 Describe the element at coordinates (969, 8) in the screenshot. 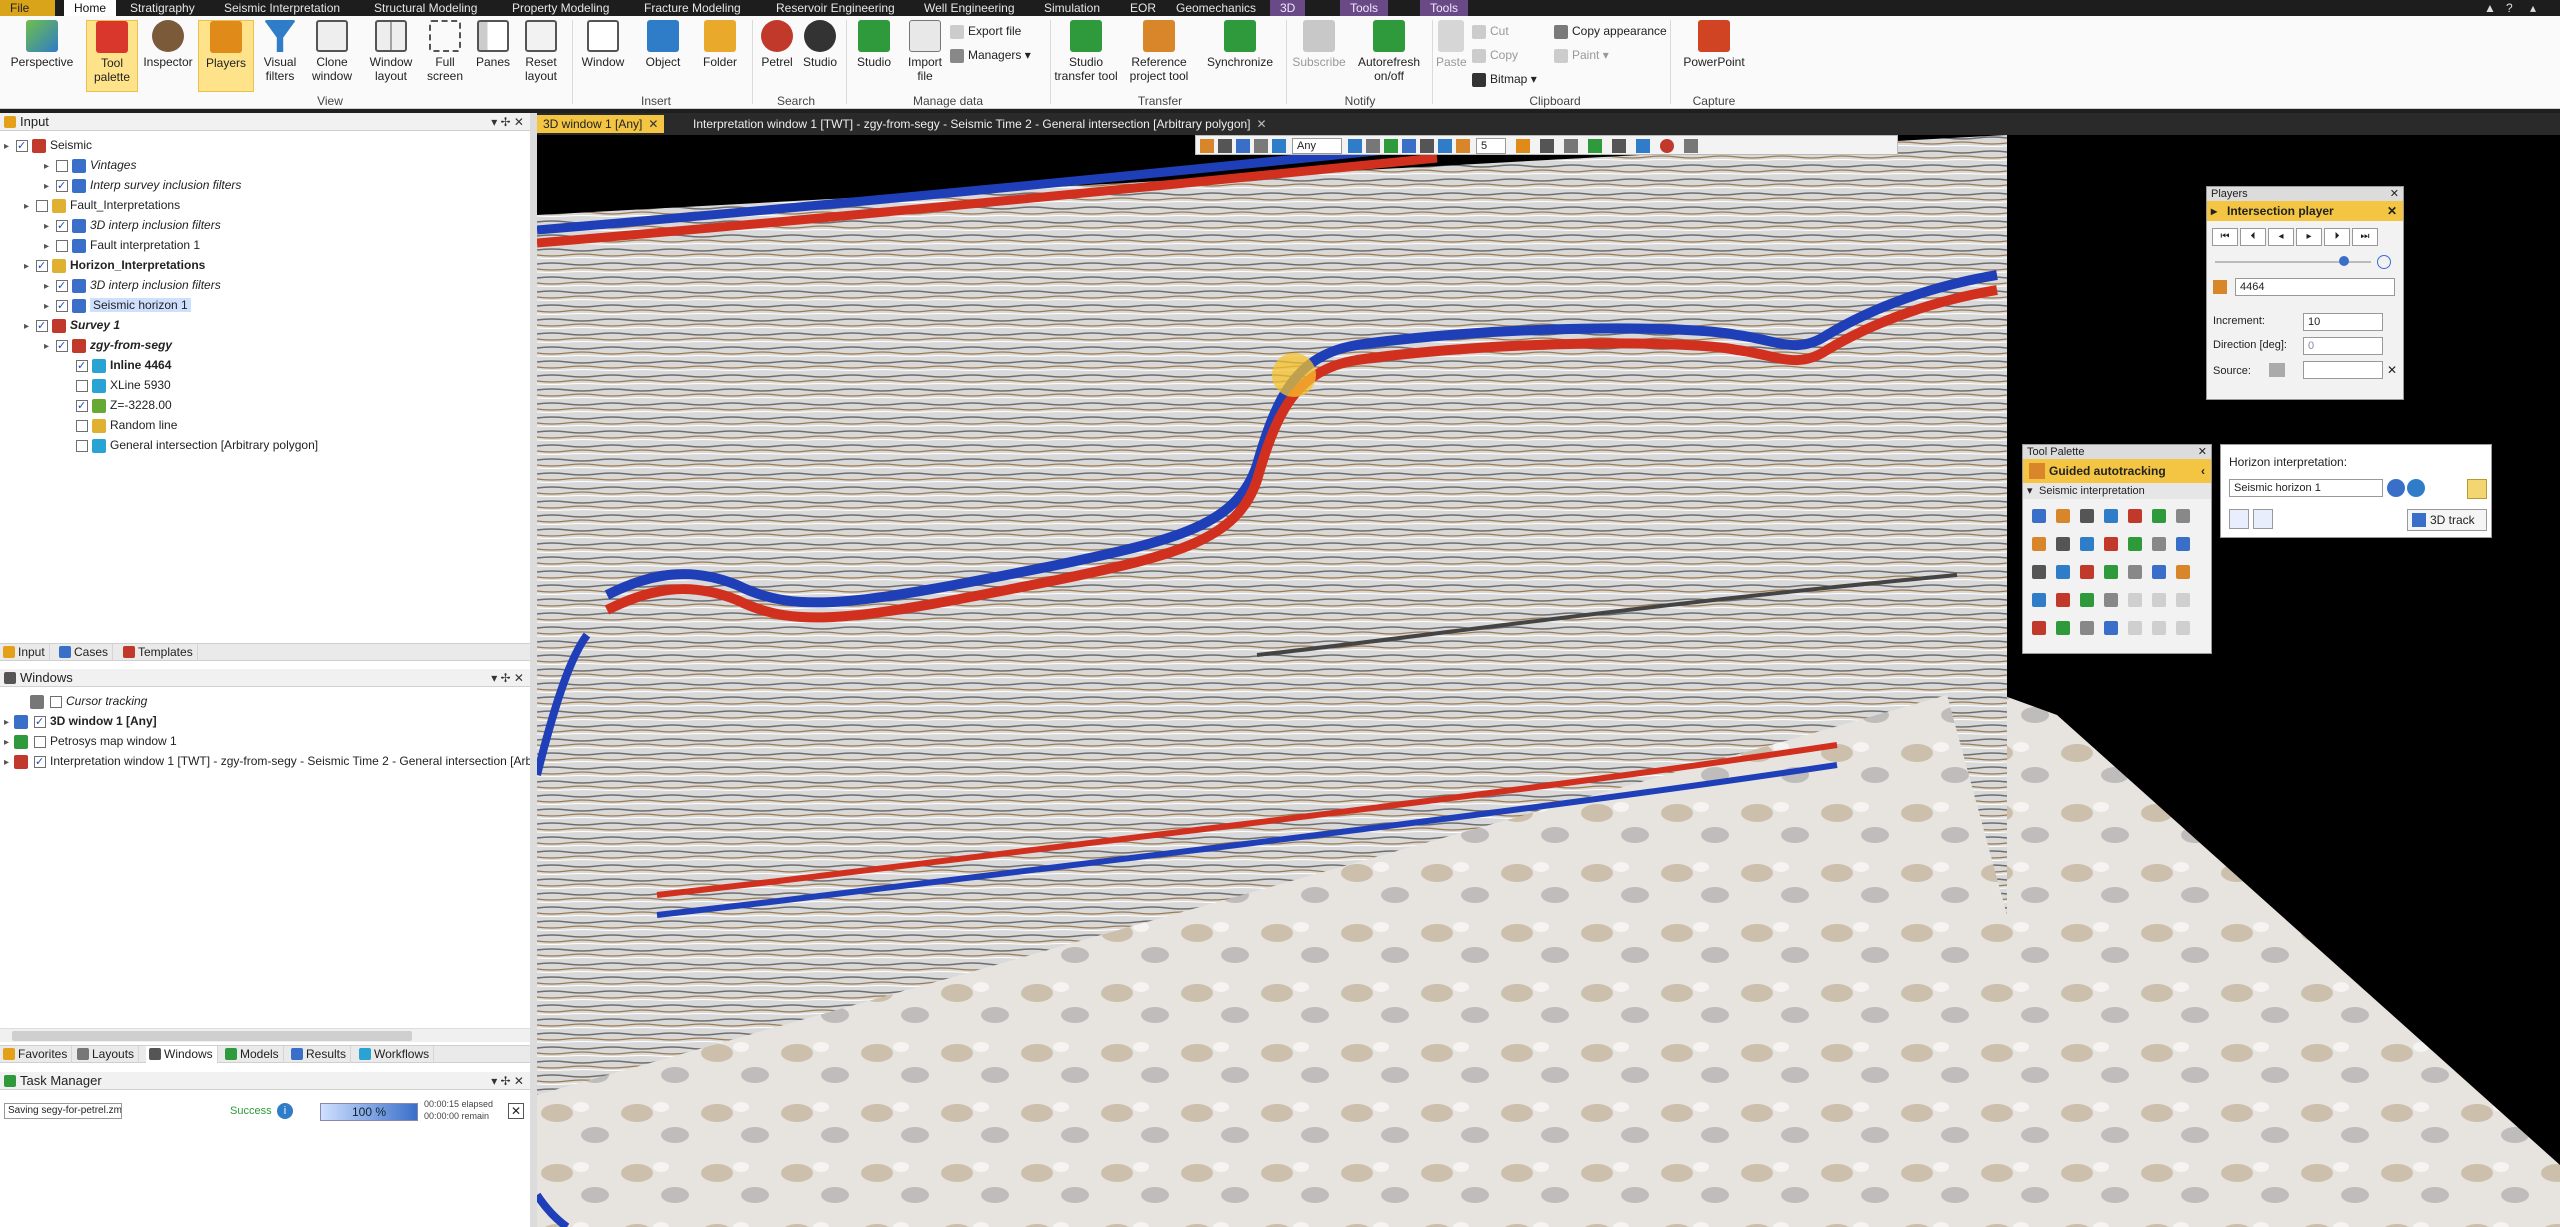

I see `tab-well-engineering: Well Engineering` at that location.